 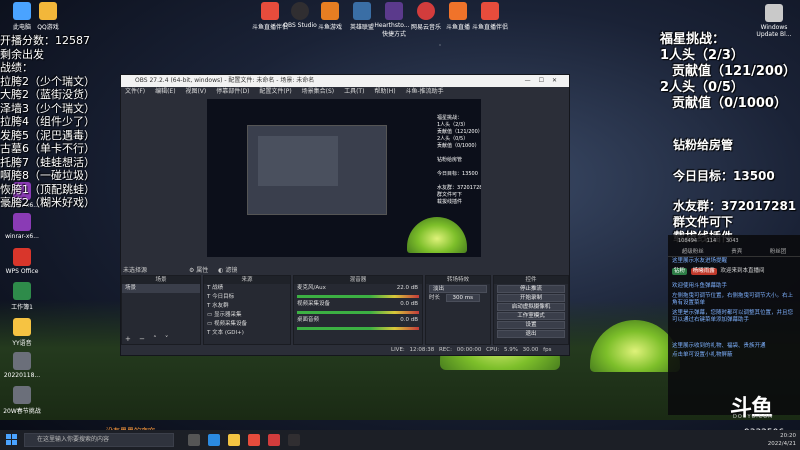 What do you see at coordinates (22, 261) in the screenshot?
I see `desktop-icon-wps: WPS Office` at bounding box center [22, 261].